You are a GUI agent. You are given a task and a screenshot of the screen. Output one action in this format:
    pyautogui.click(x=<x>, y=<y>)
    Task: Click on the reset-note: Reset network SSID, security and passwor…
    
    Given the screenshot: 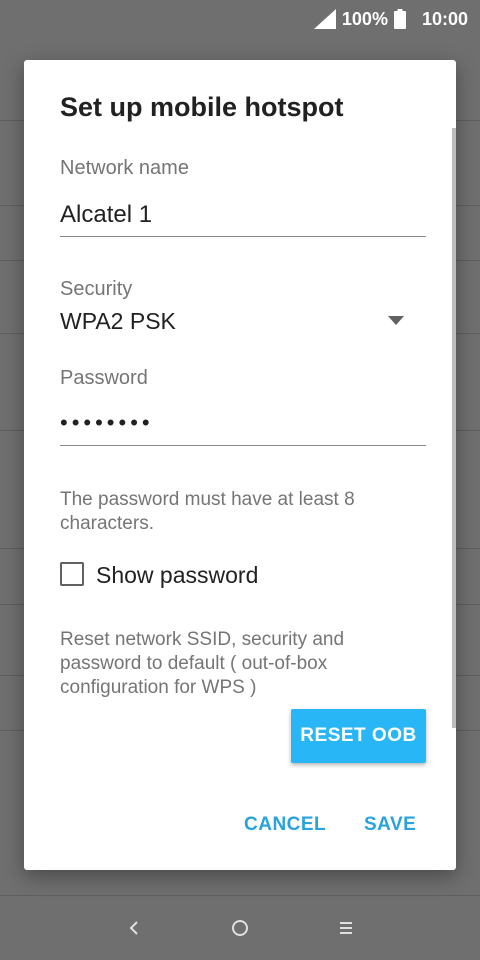 What is the action you would take?
    pyautogui.click(x=202, y=663)
    